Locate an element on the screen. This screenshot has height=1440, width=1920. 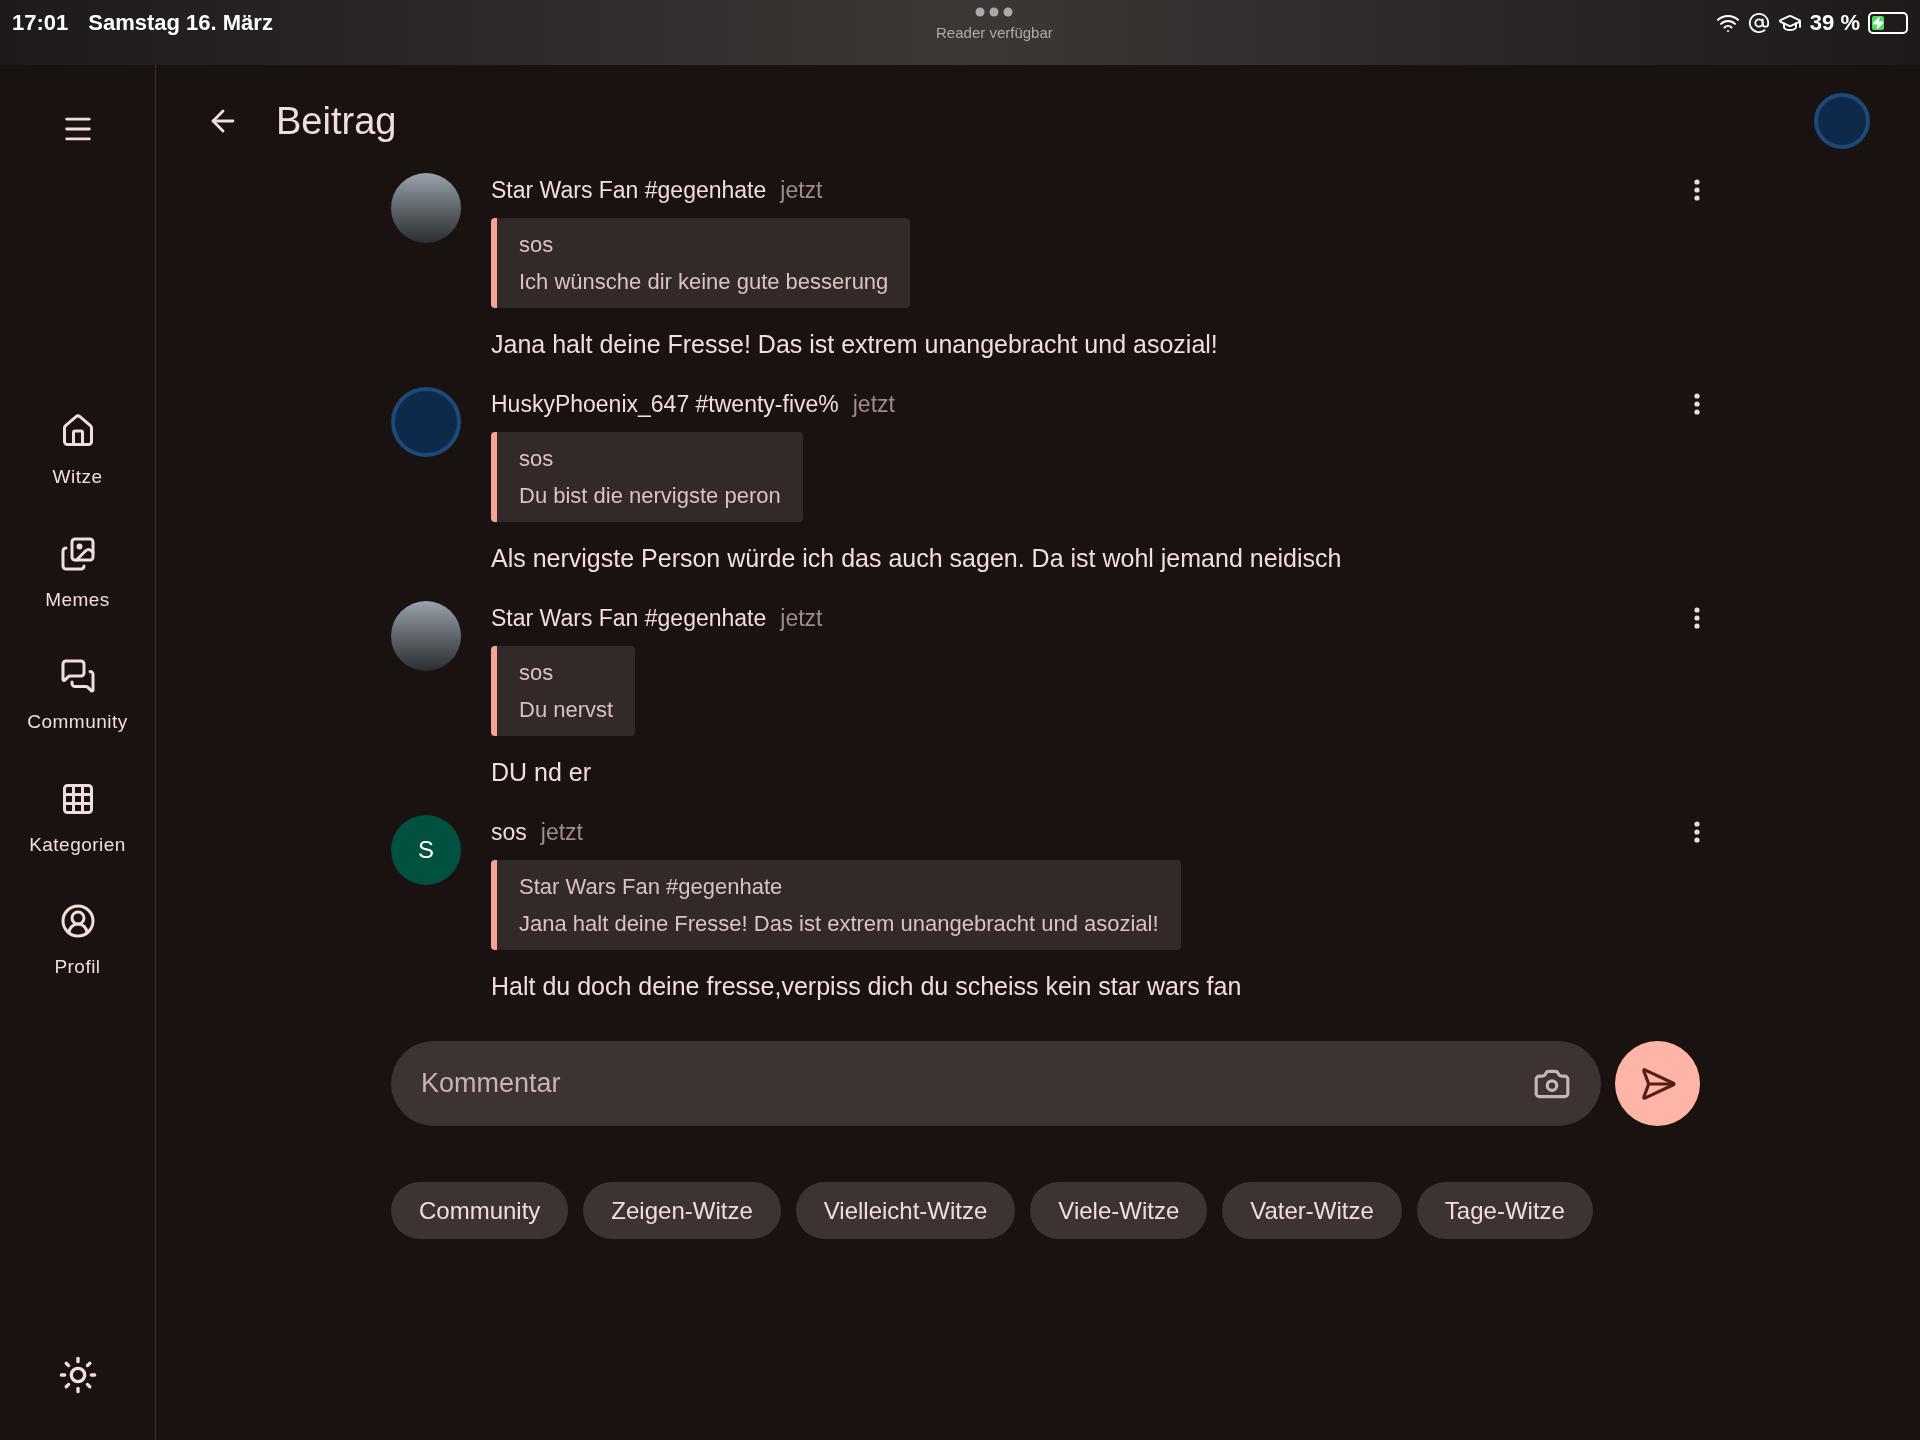
nav-item: Profil is located at coordinates (77, 942).